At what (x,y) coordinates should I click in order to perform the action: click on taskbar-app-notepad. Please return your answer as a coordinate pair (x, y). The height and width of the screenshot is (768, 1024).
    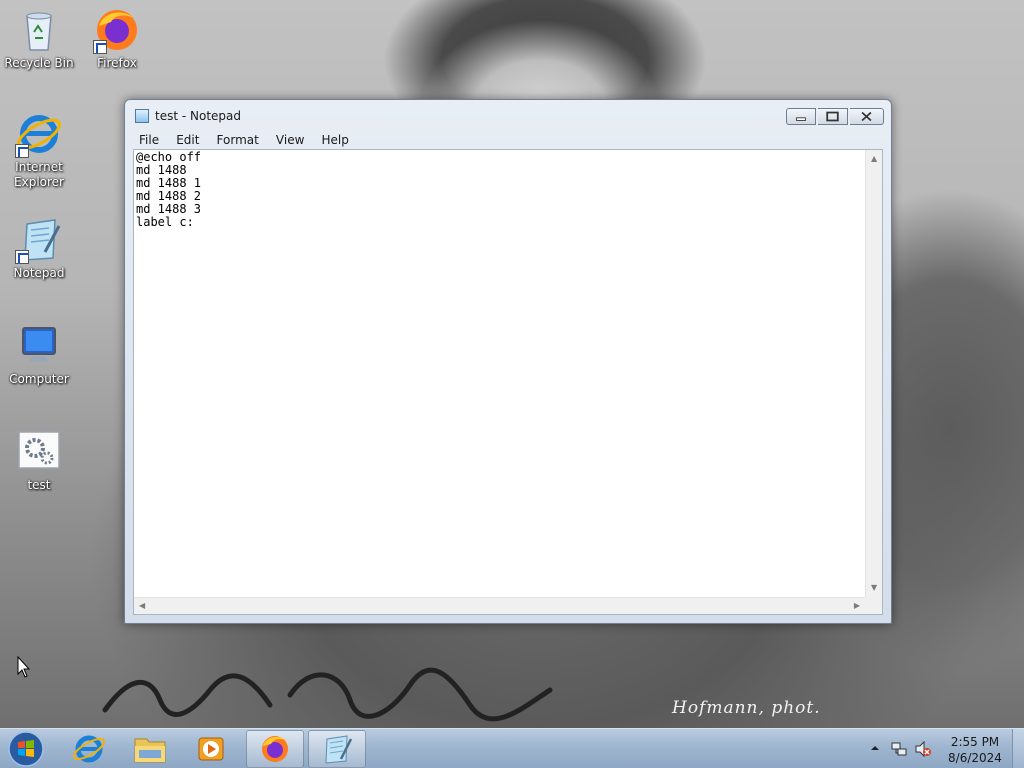
    Looking at the image, I should click on (337, 749).